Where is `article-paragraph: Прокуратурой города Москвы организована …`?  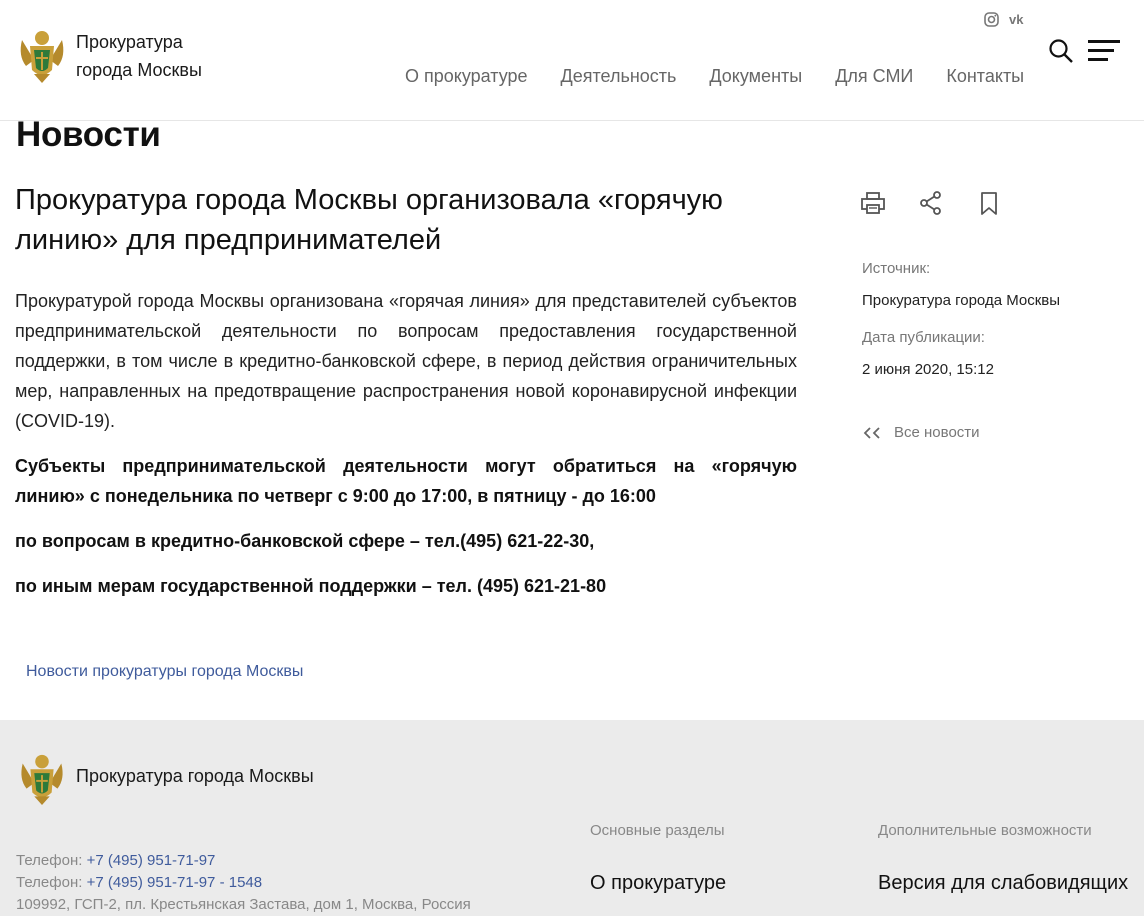
article-paragraph: Прокуратурой города Москвы организована … is located at coordinates (406, 361).